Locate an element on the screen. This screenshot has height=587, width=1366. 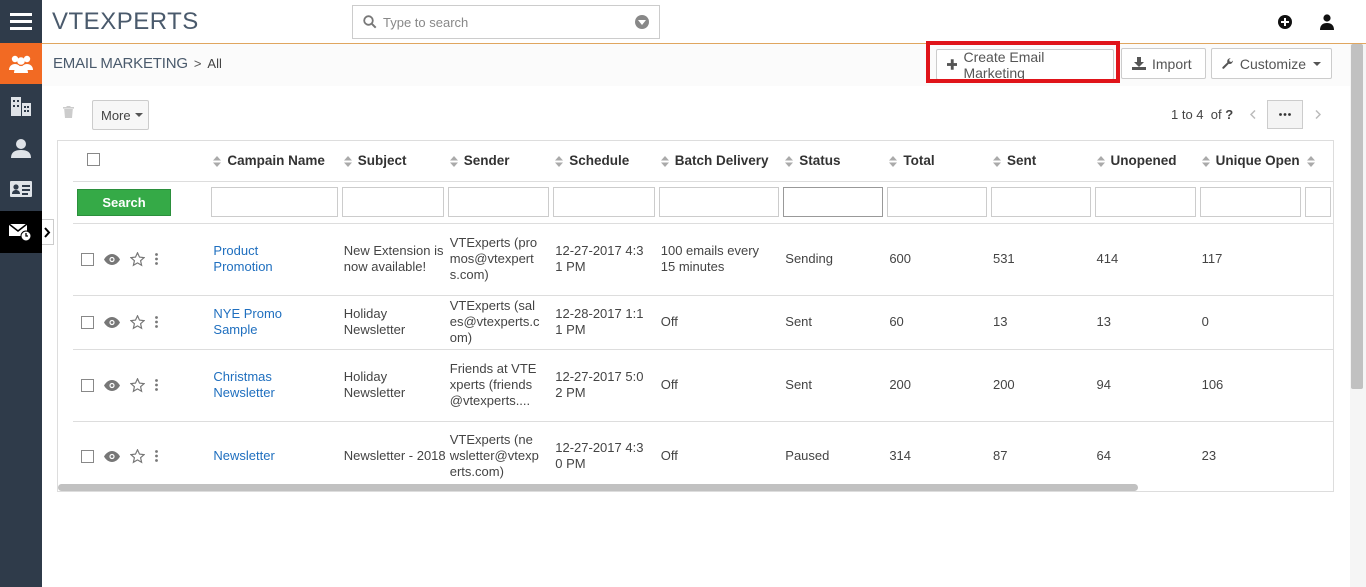
cell-schedule: 12-28-2017 1:11 PM is located at coordinates (604, 322).